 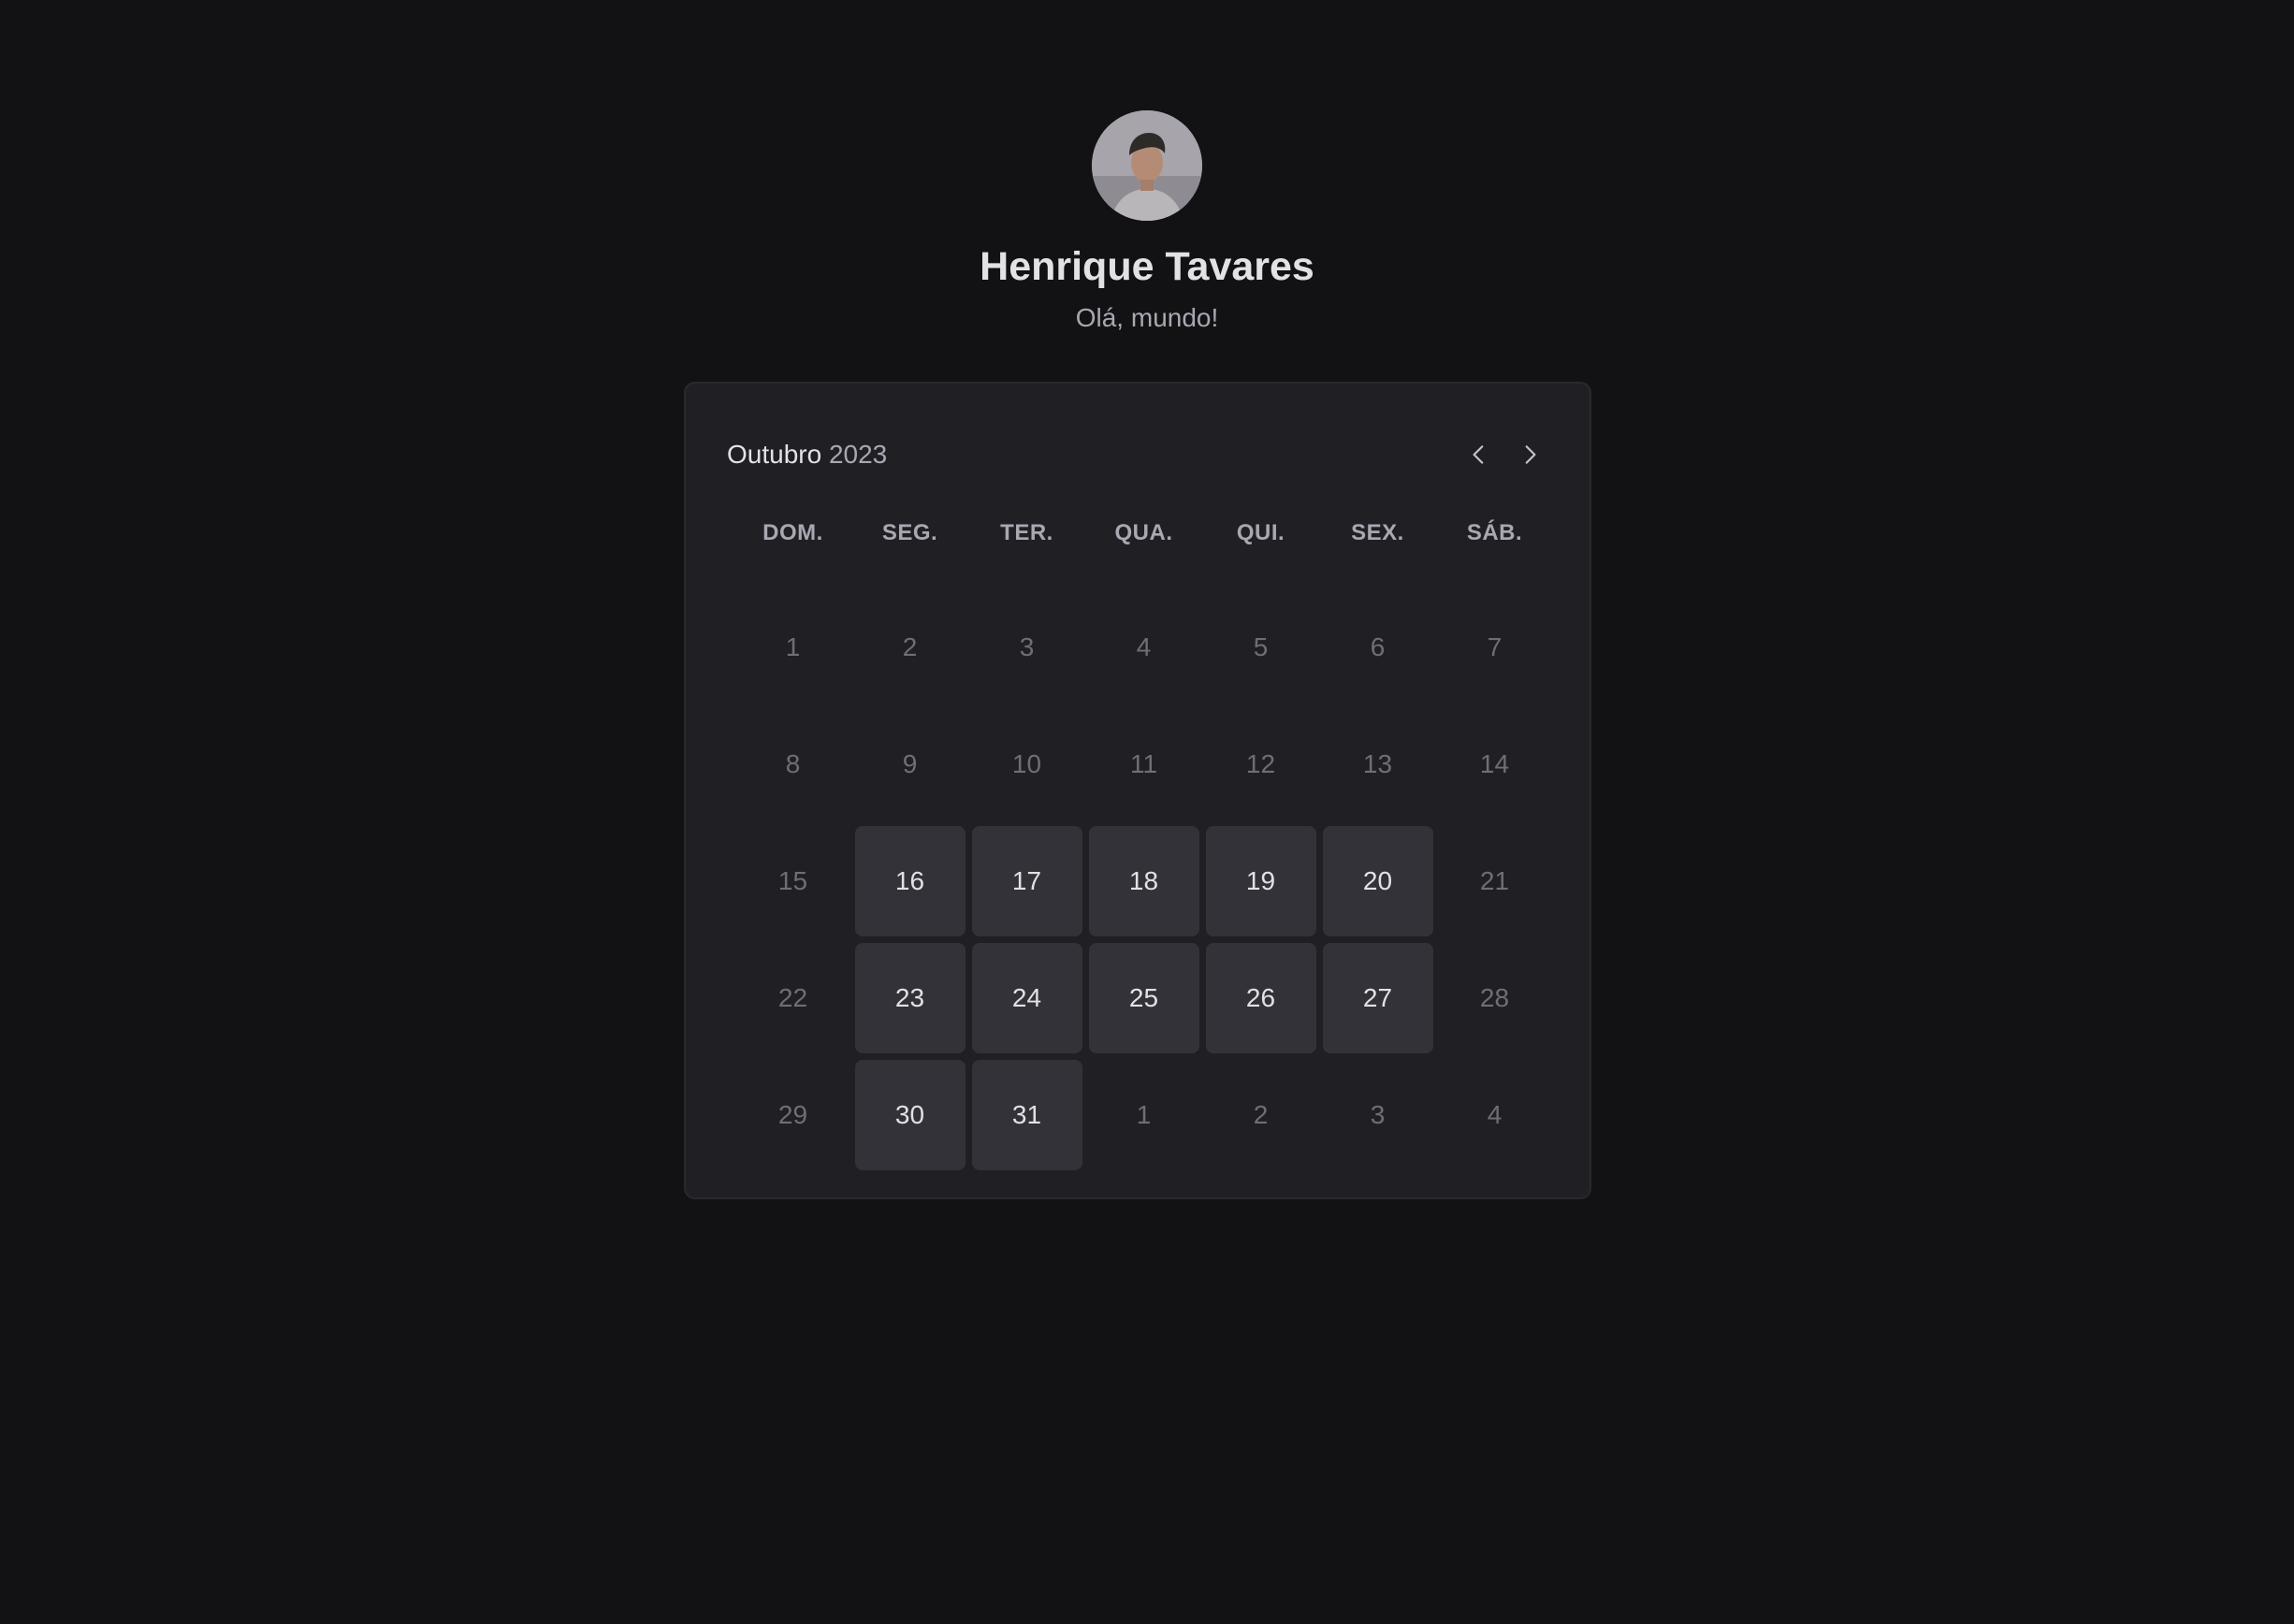 What do you see at coordinates (1494, 763) in the screenshot?
I see `calendar-day-disabled: 14` at bounding box center [1494, 763].